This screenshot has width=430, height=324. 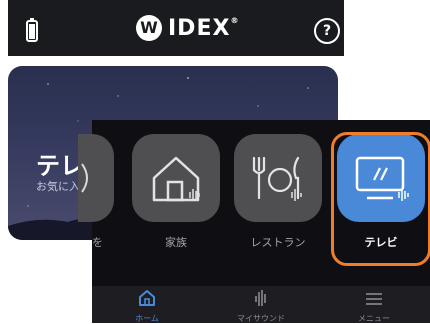 I want to click on restaurant-icon, so click(x=277, y=178).